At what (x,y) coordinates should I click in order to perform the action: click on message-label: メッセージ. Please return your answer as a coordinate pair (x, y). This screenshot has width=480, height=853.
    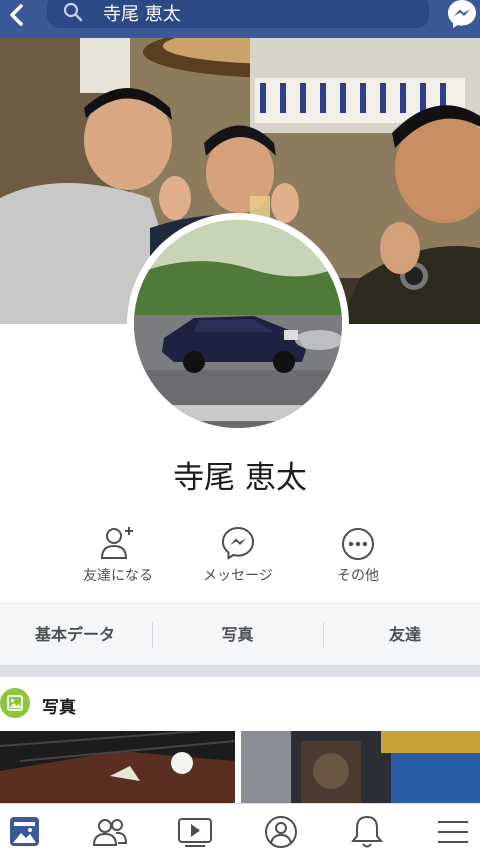
    Looking at the image, I should click on (238, 576).